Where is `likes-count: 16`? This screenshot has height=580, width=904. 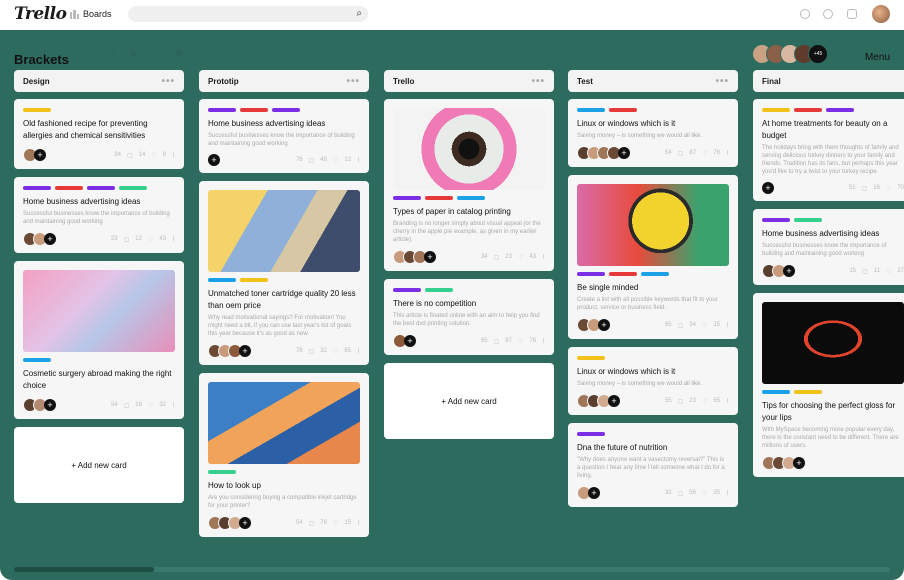 likes-count: 16 is located at coordinates (138, 404).